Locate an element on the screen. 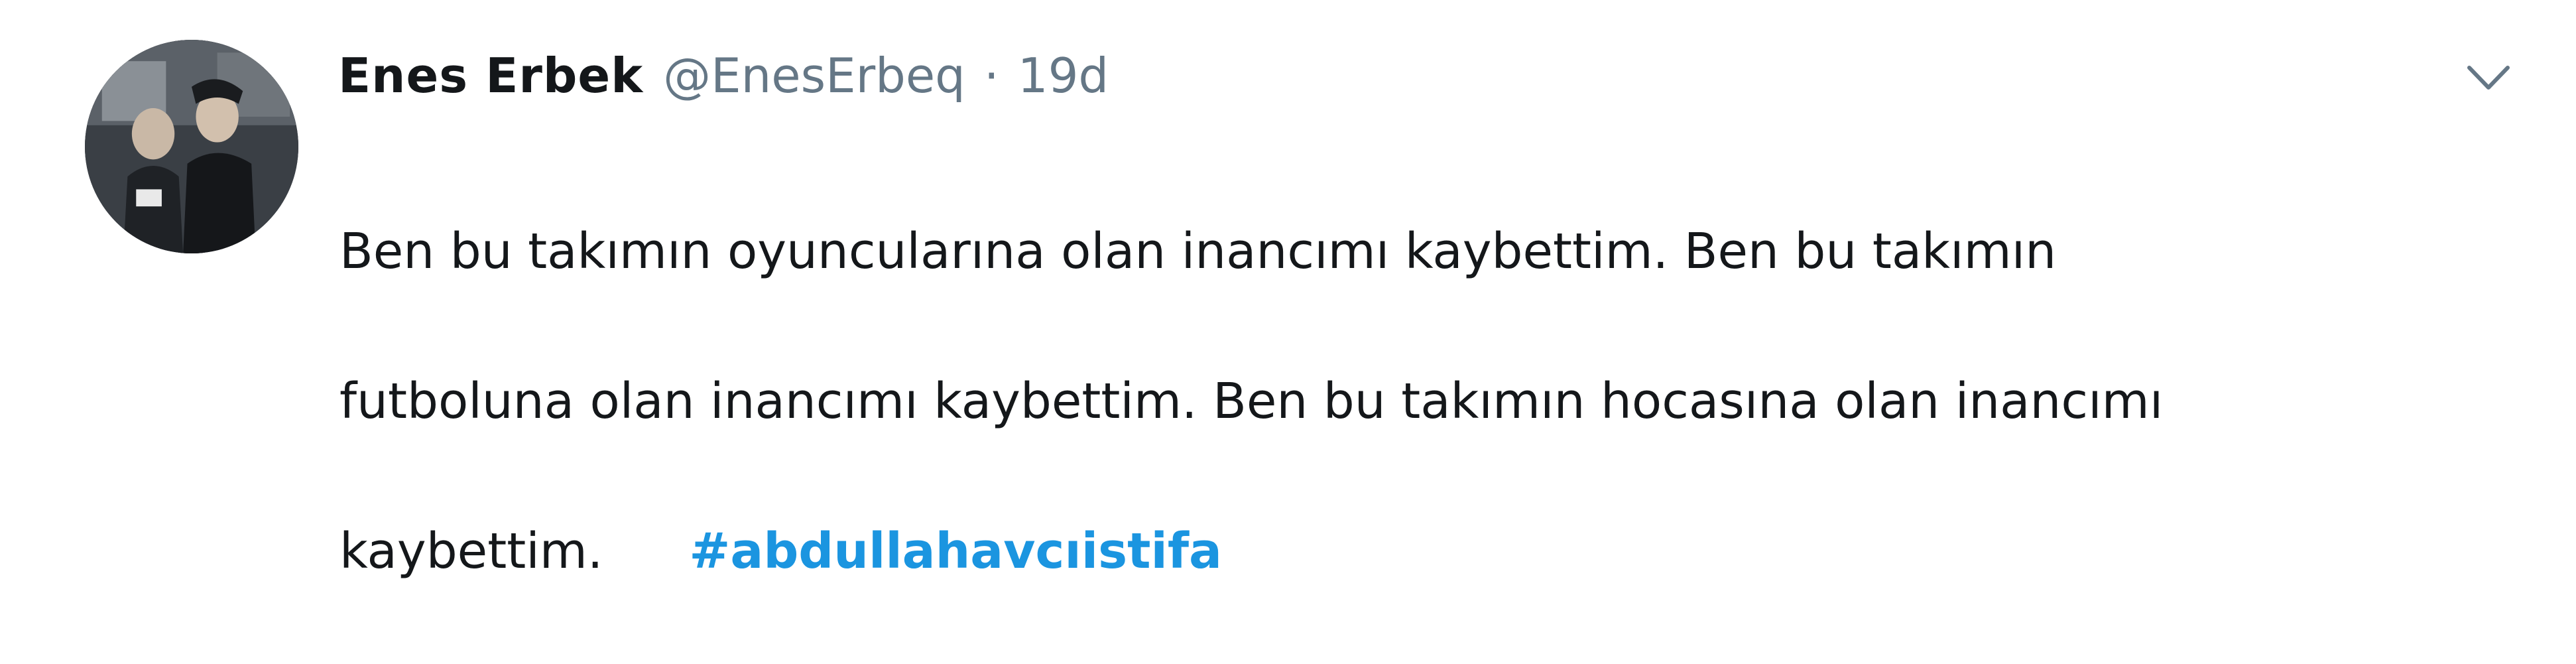 The image size is (2576, 664). hashtag-link: #abdullahavcıistifa is located at coordinates (955, 551).